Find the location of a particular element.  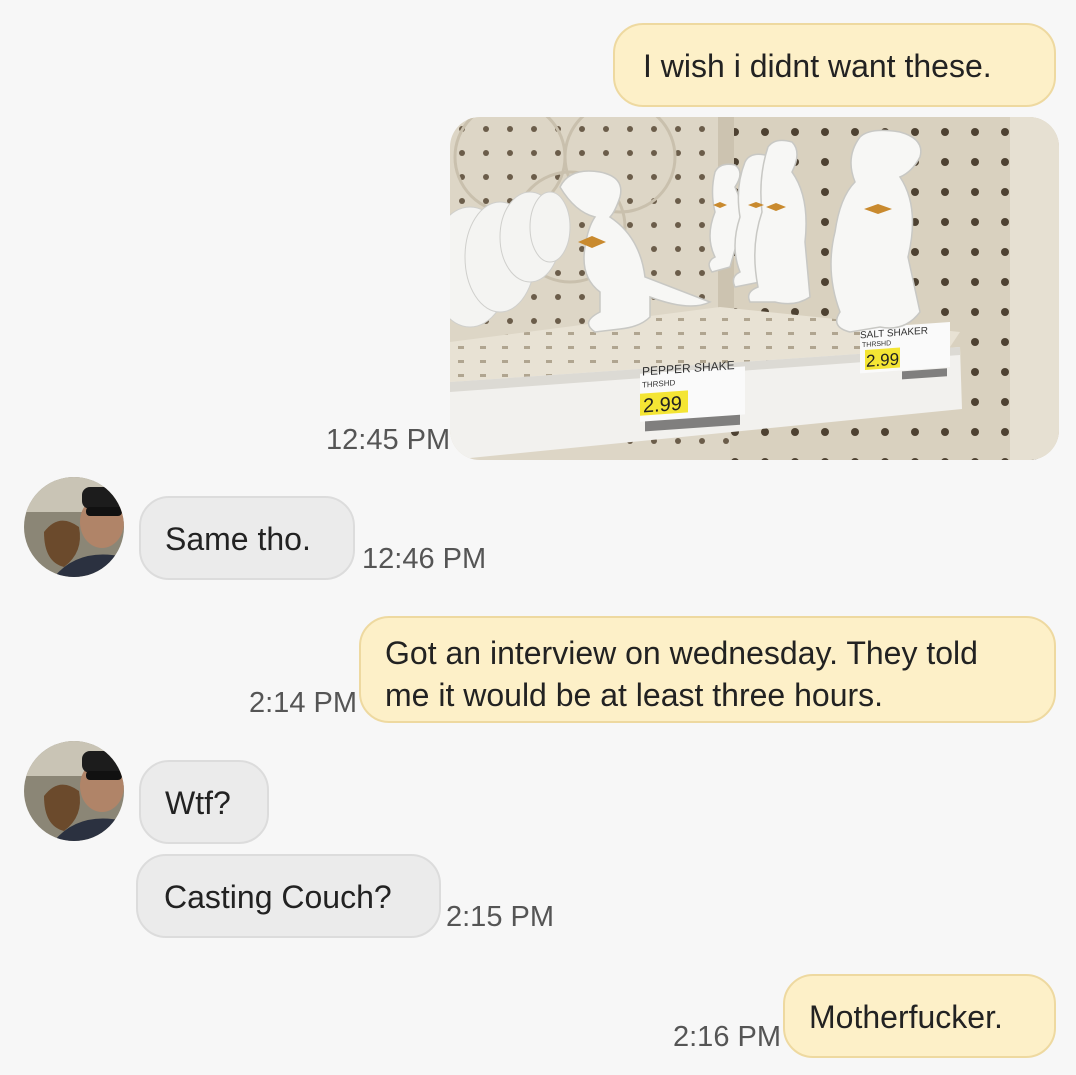

message-text: Same tho. is located at coordinates (238, 539).